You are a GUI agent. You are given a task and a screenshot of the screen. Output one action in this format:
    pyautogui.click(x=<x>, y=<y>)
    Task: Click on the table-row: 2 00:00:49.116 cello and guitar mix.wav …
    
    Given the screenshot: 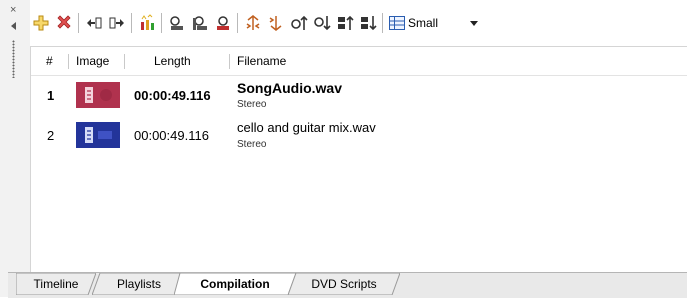 What is the action you would take?
    pyautogui.click(x=359, y=135)
    